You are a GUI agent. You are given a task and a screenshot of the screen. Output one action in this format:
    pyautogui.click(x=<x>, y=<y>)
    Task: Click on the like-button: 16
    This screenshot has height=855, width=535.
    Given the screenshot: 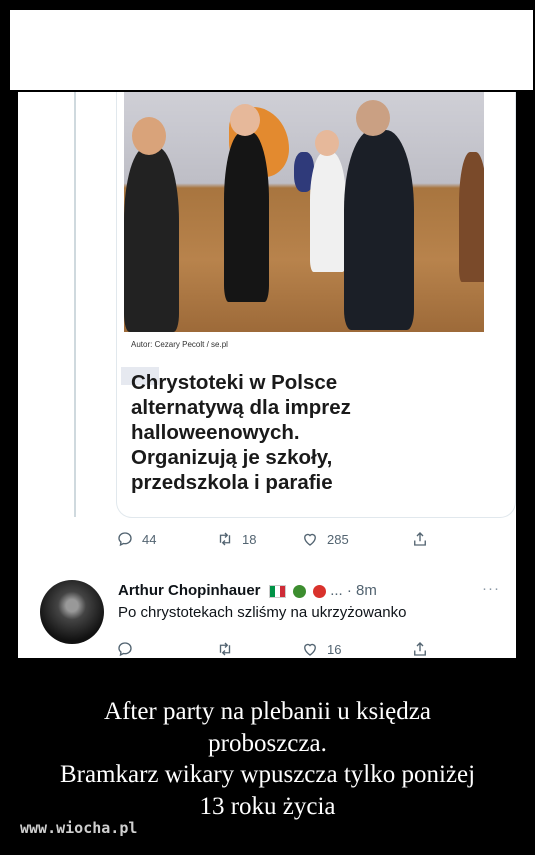 What is the action you would take?
    pyautogui.click(x=356, y=649)
    